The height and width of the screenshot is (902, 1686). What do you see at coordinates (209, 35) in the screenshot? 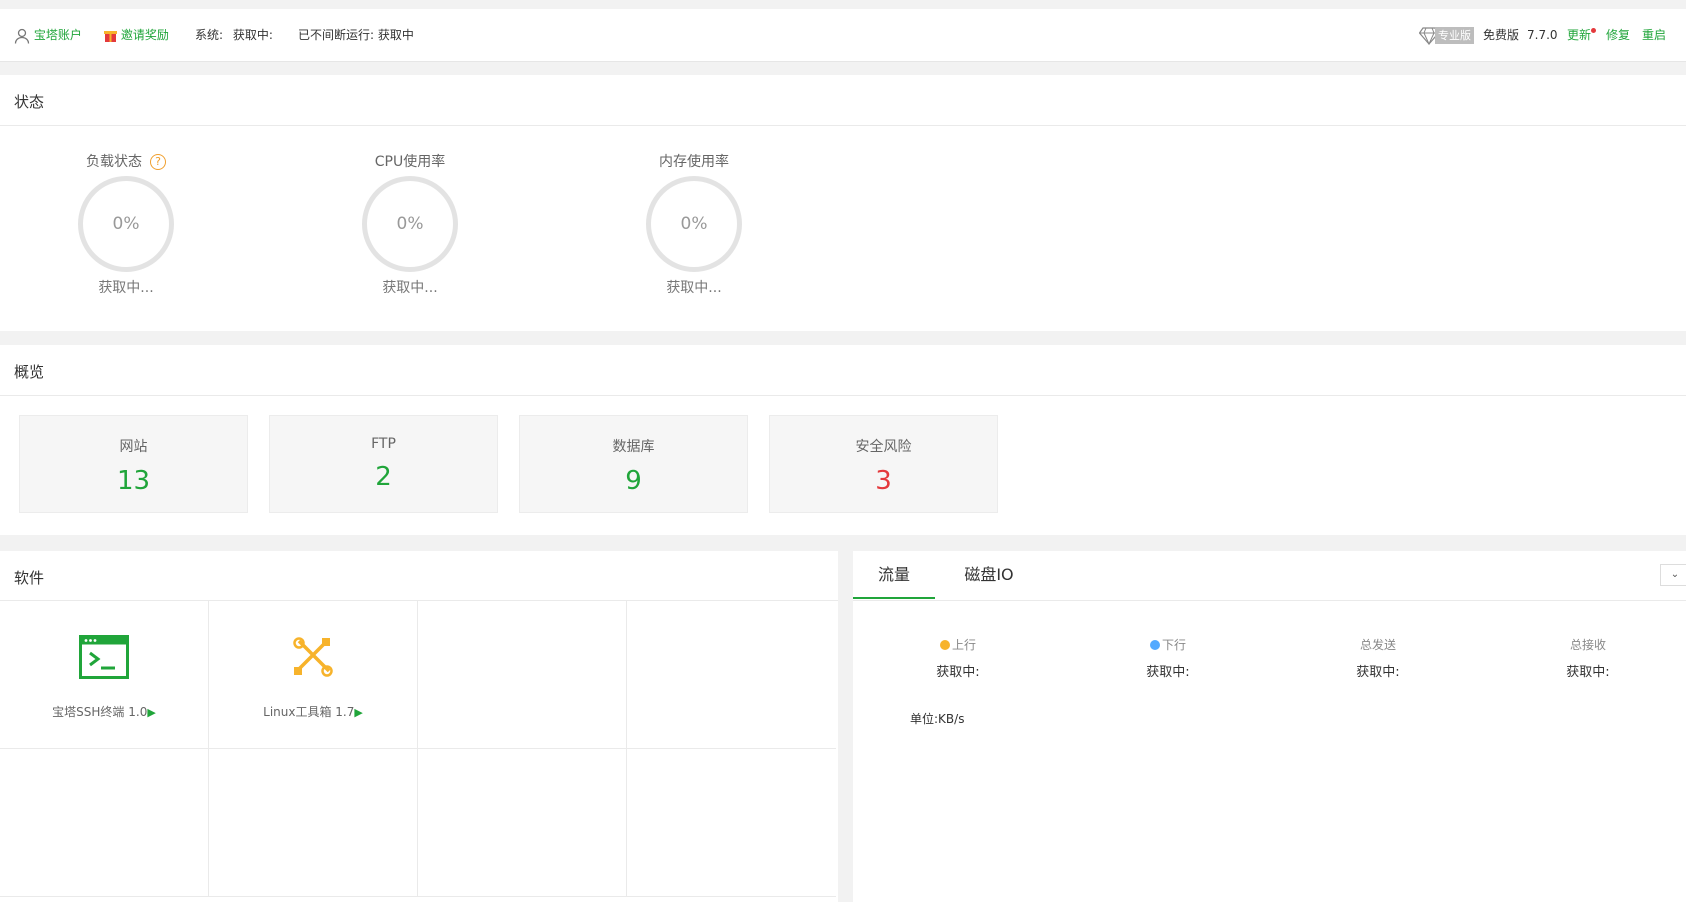
I see `system-label: 系统:` at bounding box center [209, 35].